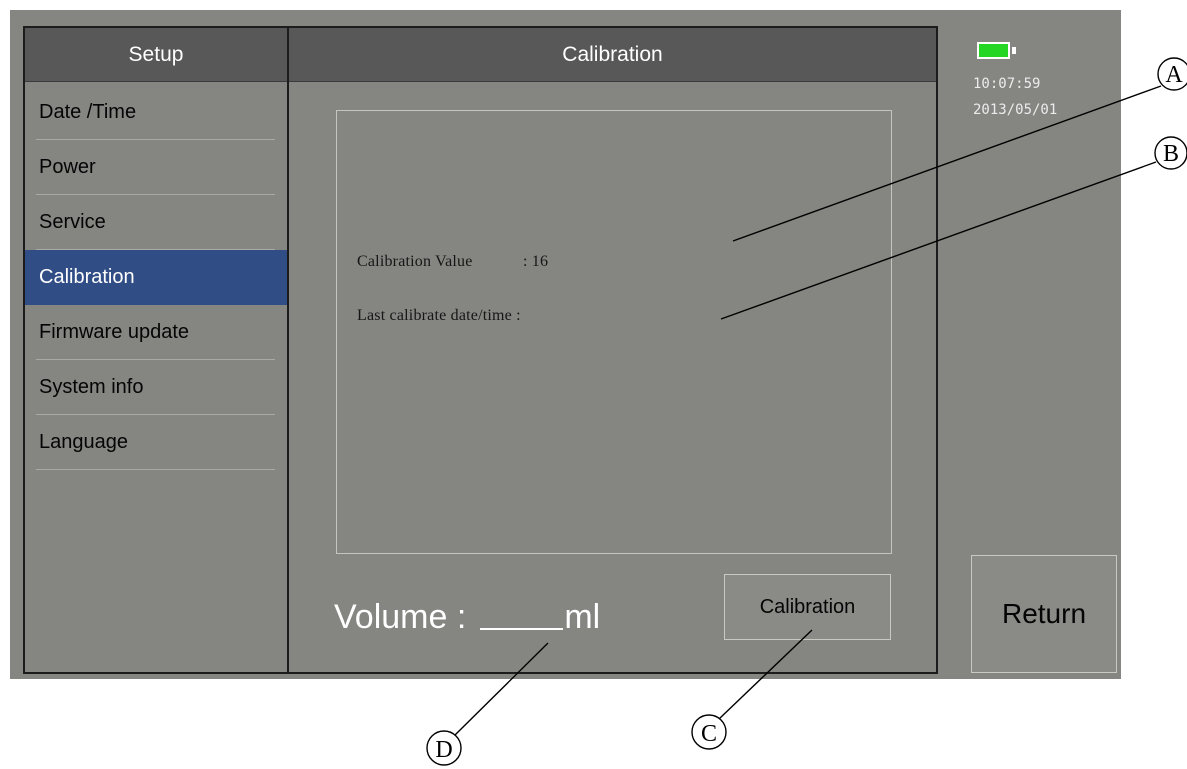 This screenshot has height=769, width=1187. I want to click on callout-a-label: A, so click(1174, 75).